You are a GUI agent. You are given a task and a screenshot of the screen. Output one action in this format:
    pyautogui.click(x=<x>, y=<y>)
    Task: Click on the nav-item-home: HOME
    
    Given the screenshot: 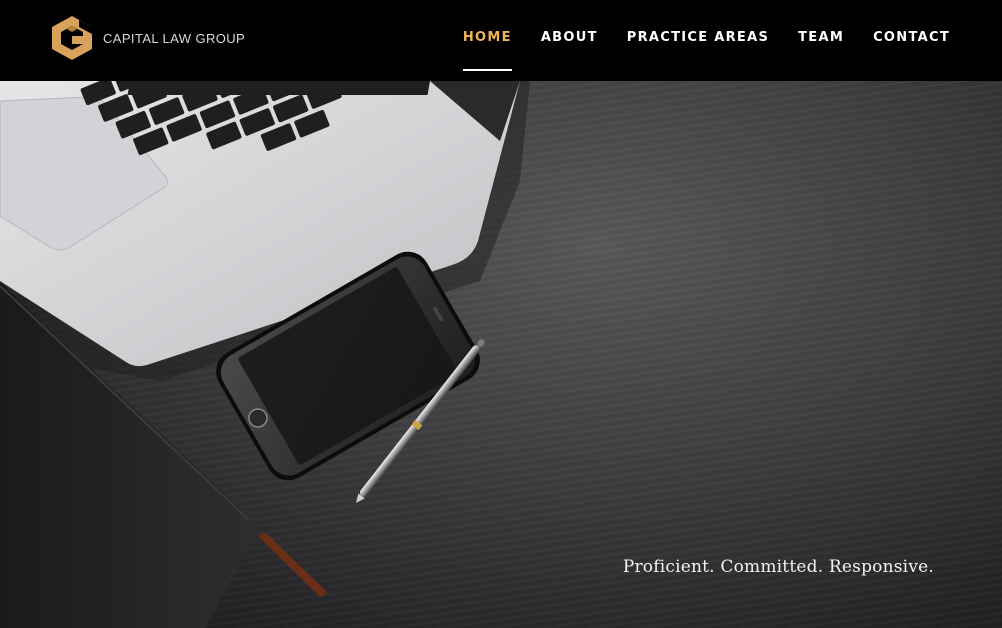 What is the action you would take?
    pyautogui.click(x=487, y=40)
    